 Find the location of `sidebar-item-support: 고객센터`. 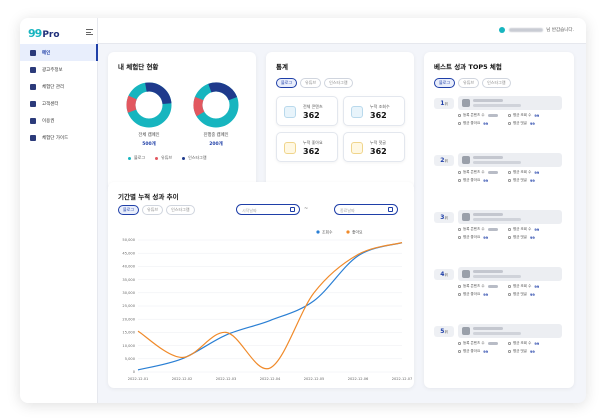

sidebar-item-support: 고객센터 is located at coordinates (59, 103).